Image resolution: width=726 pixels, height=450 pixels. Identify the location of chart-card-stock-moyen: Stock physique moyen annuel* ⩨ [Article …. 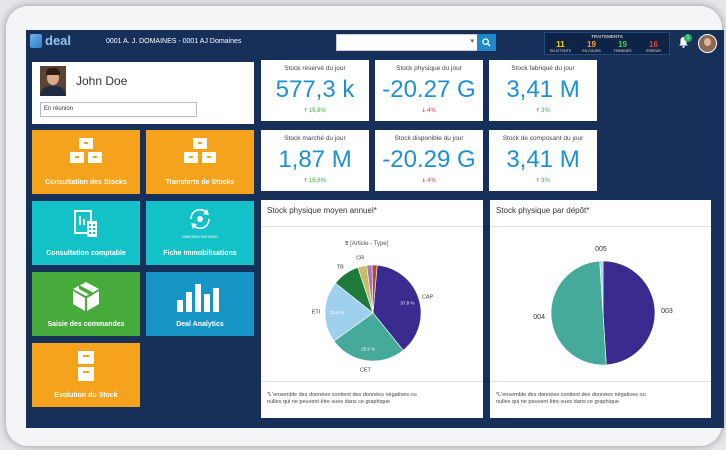
(372, 309).